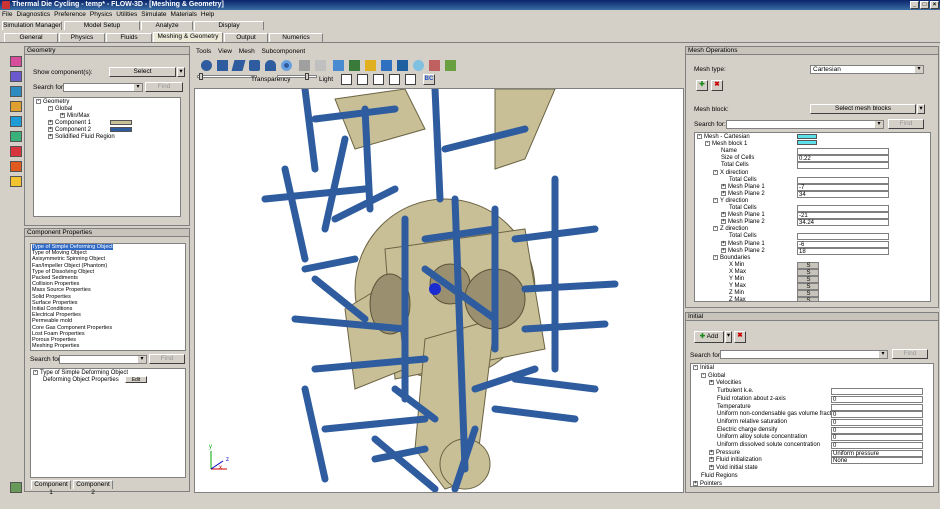 This screenshot has width=940, height=509. Describe the element at coordinates (247, 51) in the screenshot. I see `mesh-menu: Mesh` at that location.